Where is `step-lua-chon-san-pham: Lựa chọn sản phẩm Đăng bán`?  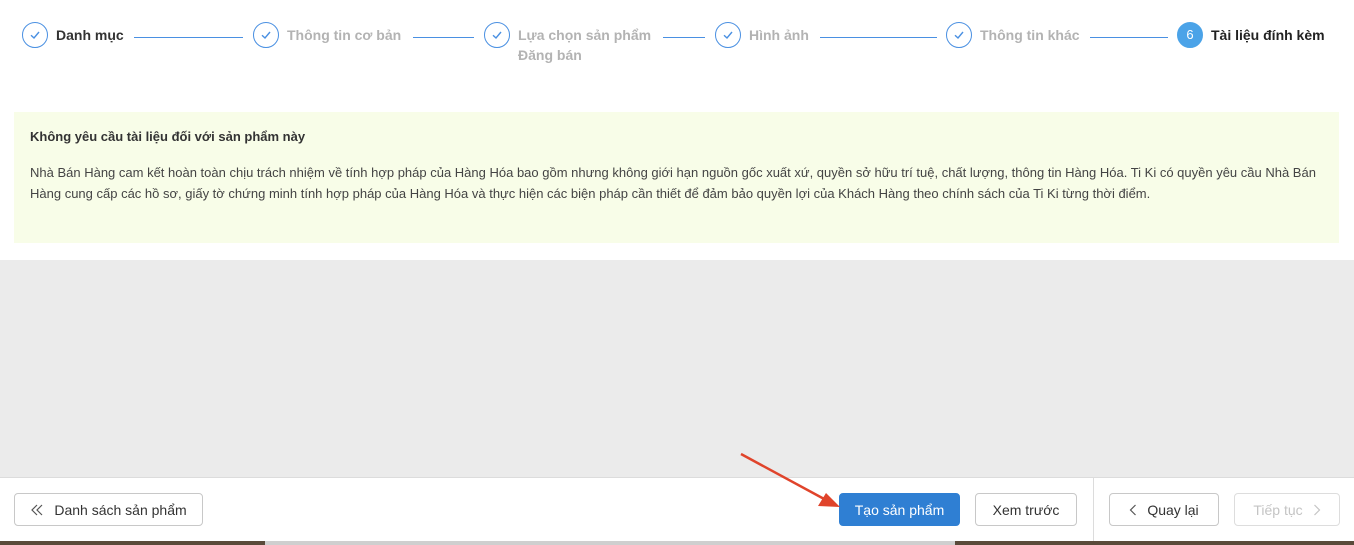
step-lua-chon-san-pham: Lựa chọn sản phẩm Đăng bán is located at coordinates (567, 43).